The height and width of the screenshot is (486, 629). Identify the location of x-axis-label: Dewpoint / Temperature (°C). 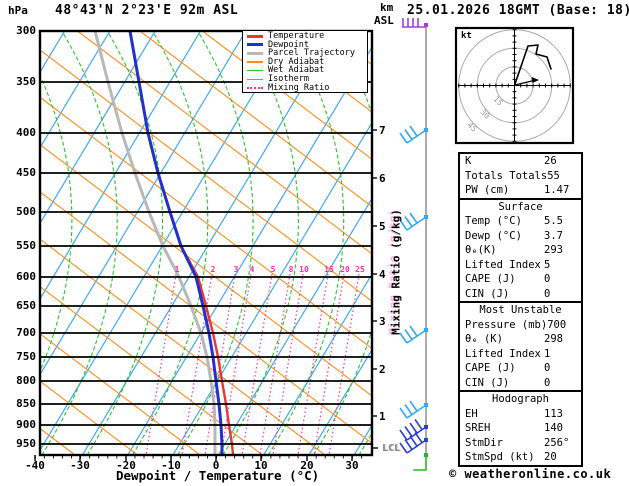
(218, 475).